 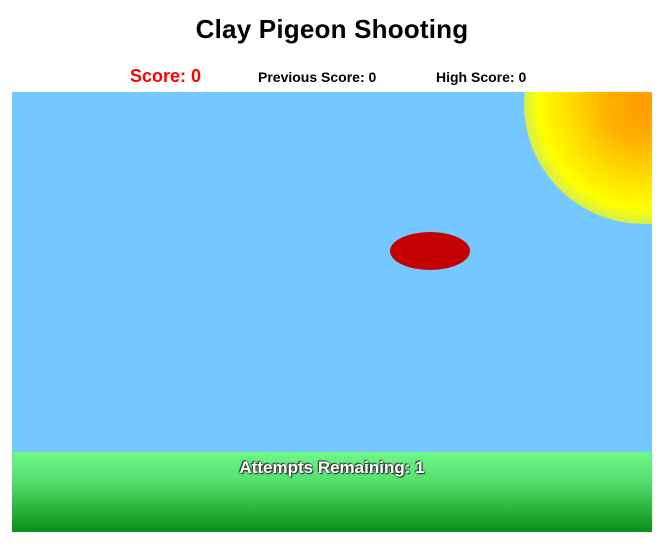 What do you see at coordinates (481, 77) in the screenshot?
I see `high-score: High Score: 0` at bounding box center [481, 77].